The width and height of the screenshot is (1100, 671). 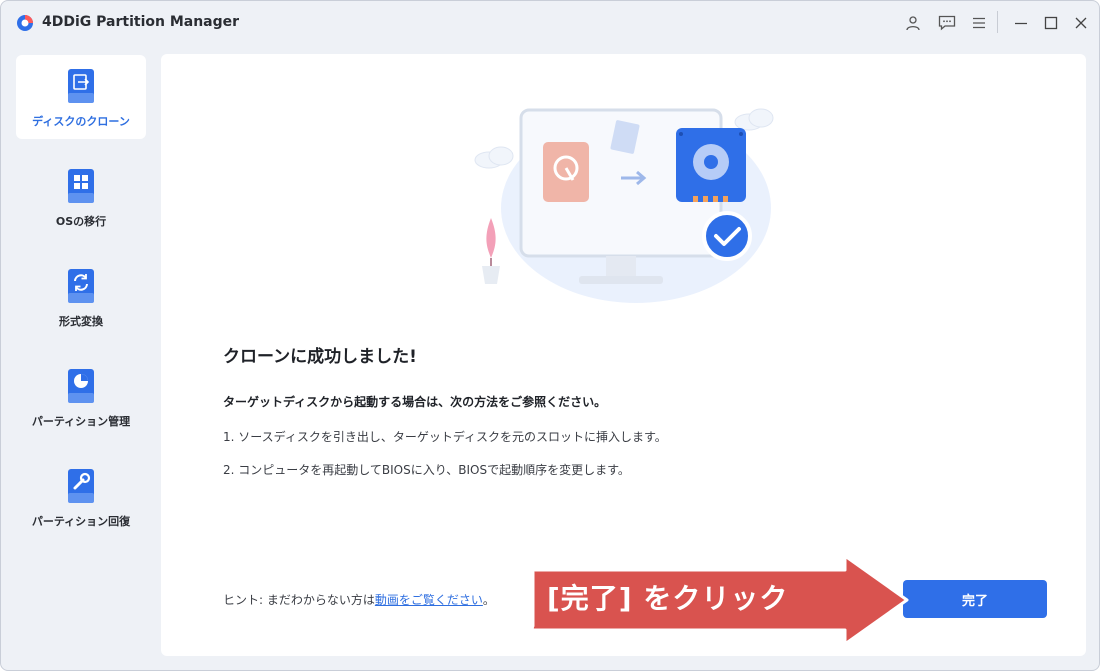 I want to click on format-convert-icon, so click(x=81, y=286).